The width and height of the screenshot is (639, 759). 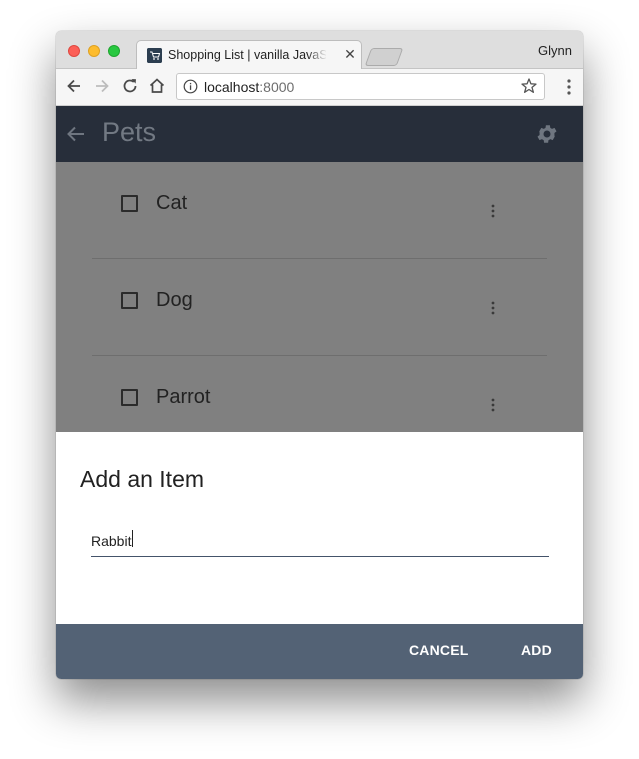 I want to click on item-label: Cat, so click(x=172, y=203).